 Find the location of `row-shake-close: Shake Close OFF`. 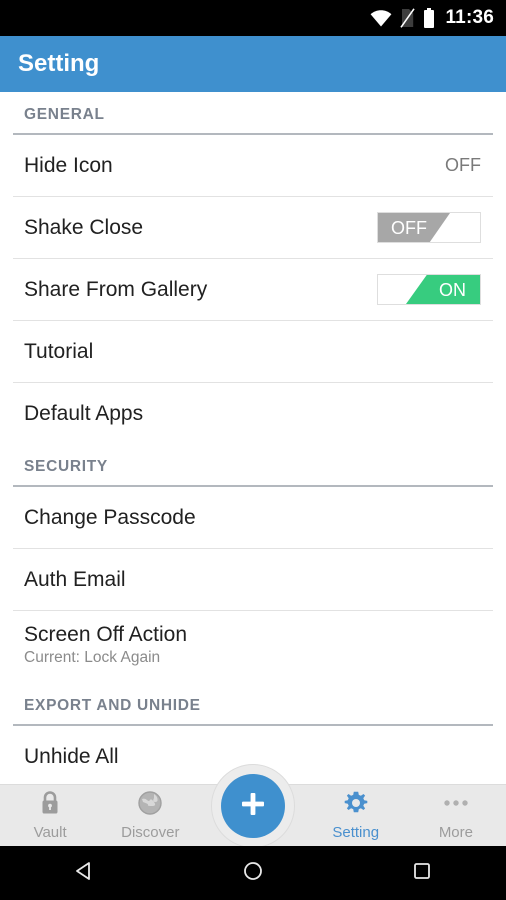

row-shake-close: Shake Close OFF is located at coordinates (253, 227).